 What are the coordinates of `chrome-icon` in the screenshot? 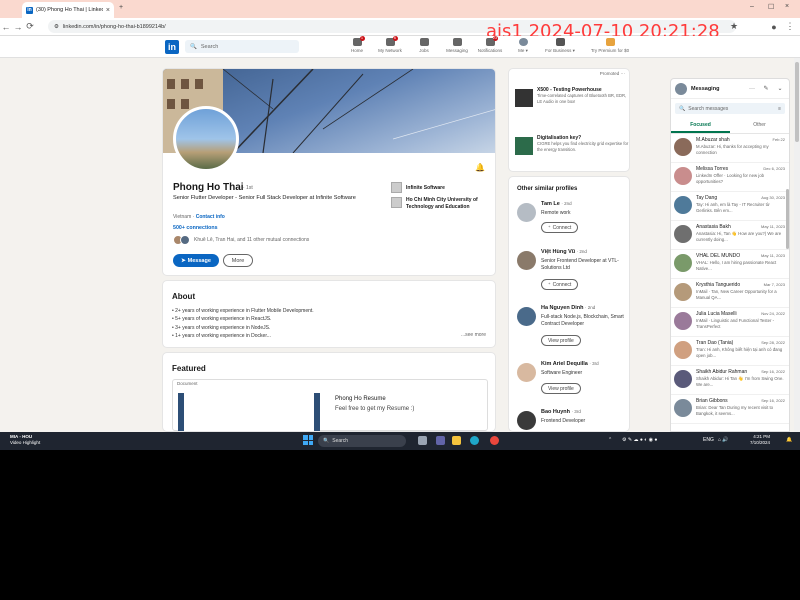 It's located at (494, 440).